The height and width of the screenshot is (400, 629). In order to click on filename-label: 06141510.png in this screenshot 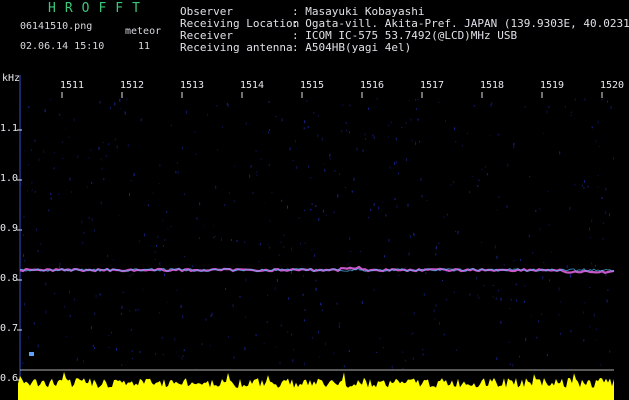, I will do `click(56, 26)`.